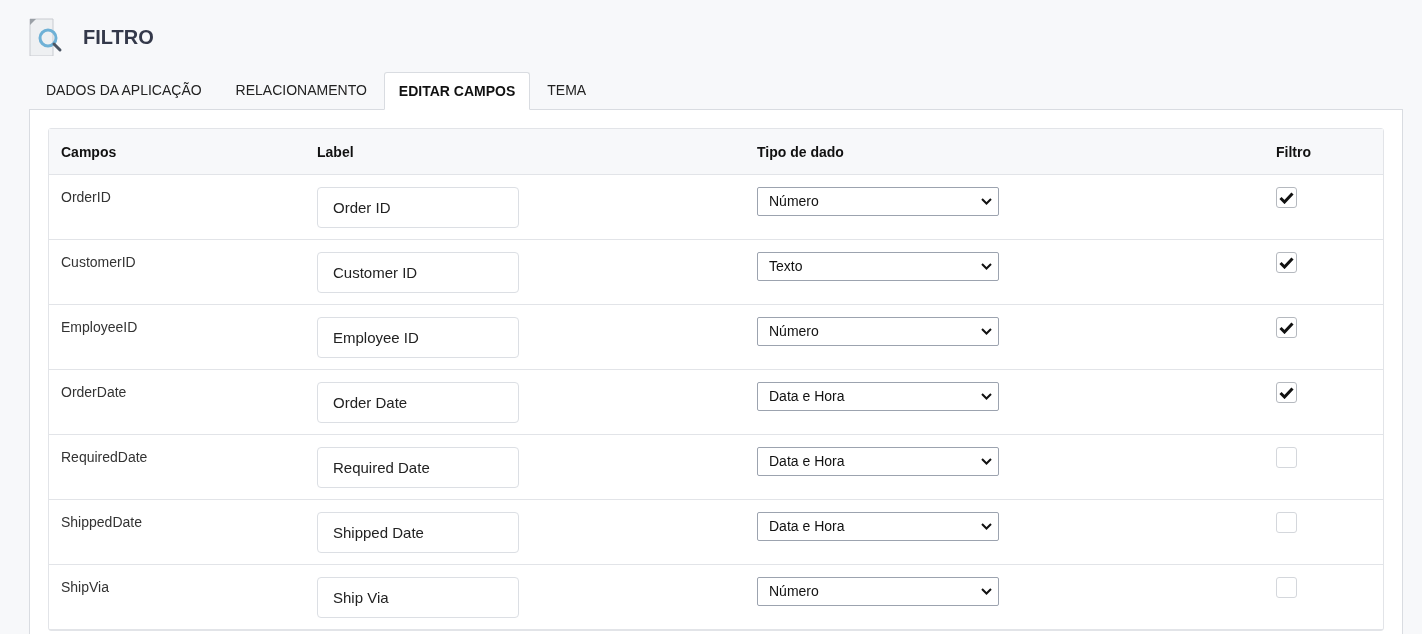 Image resolution: width=1422 pixels, height=634 pixels. What do you see at coordinates (85, 587) in the screenshot?
I see `field-name: ShipVia` at bounding box center [85, 587].